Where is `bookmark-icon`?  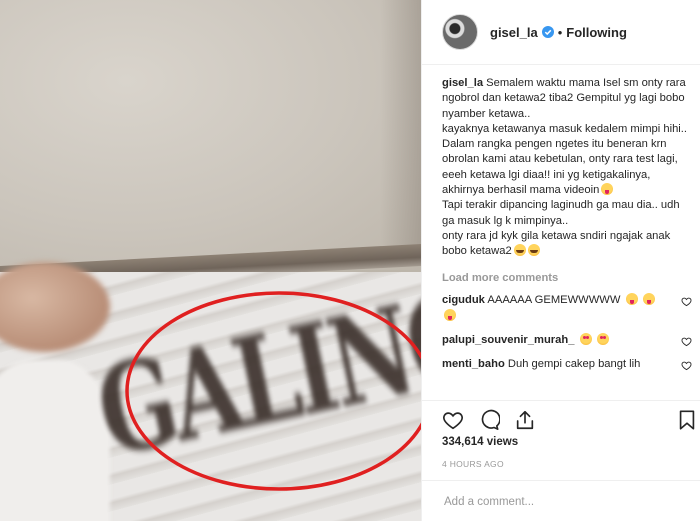
bookmark-icon is located at coordinates (687, 420).